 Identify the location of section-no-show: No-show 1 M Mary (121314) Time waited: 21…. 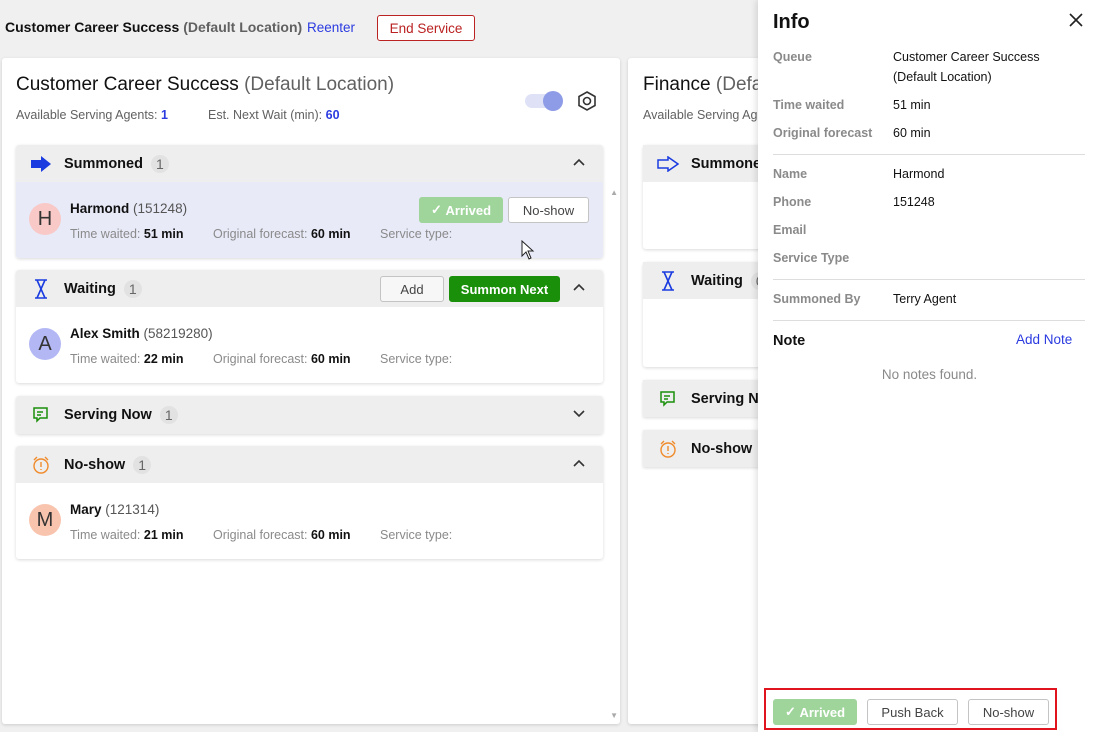
(309, 502).